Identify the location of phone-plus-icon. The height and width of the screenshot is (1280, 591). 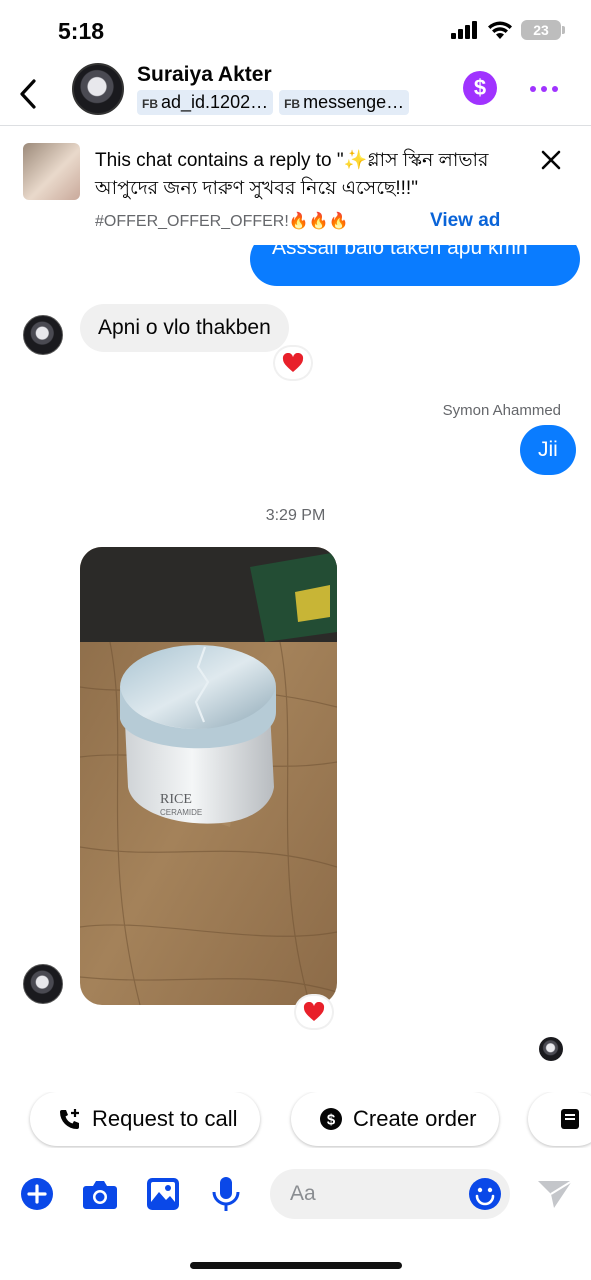
(70, 1119).